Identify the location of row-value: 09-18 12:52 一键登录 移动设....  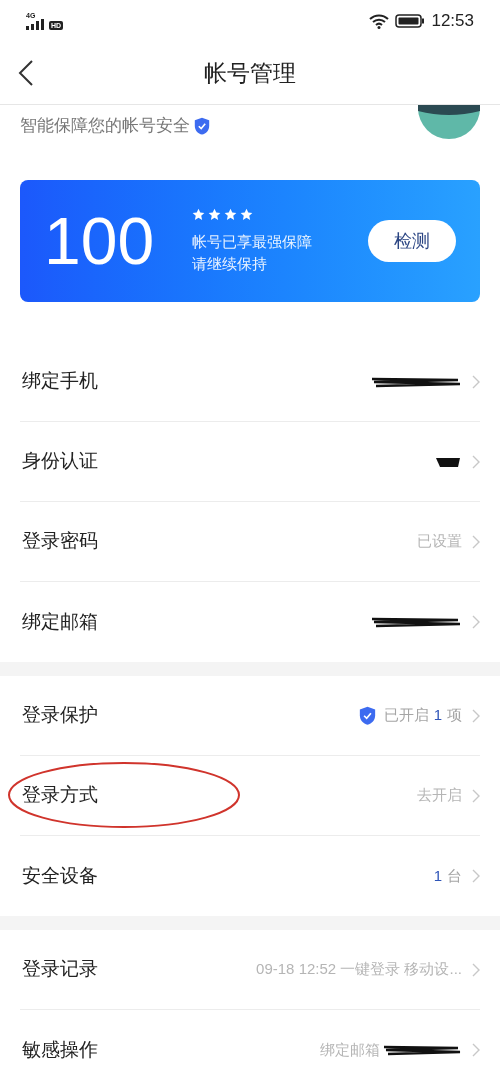
(359, 969).